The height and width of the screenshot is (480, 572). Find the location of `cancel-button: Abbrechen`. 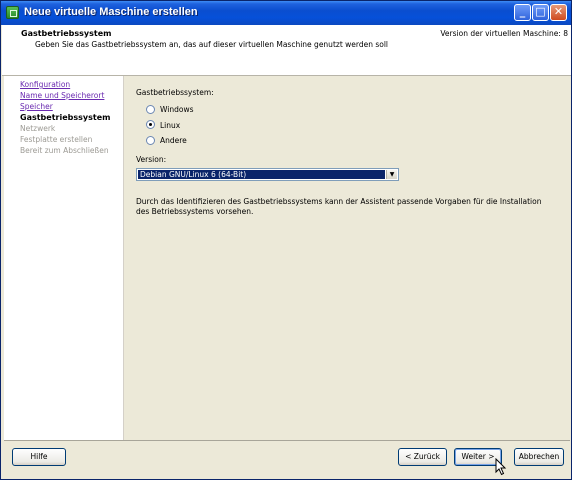

cancel-button: Abbrechen is located at coordinates (539, 457).